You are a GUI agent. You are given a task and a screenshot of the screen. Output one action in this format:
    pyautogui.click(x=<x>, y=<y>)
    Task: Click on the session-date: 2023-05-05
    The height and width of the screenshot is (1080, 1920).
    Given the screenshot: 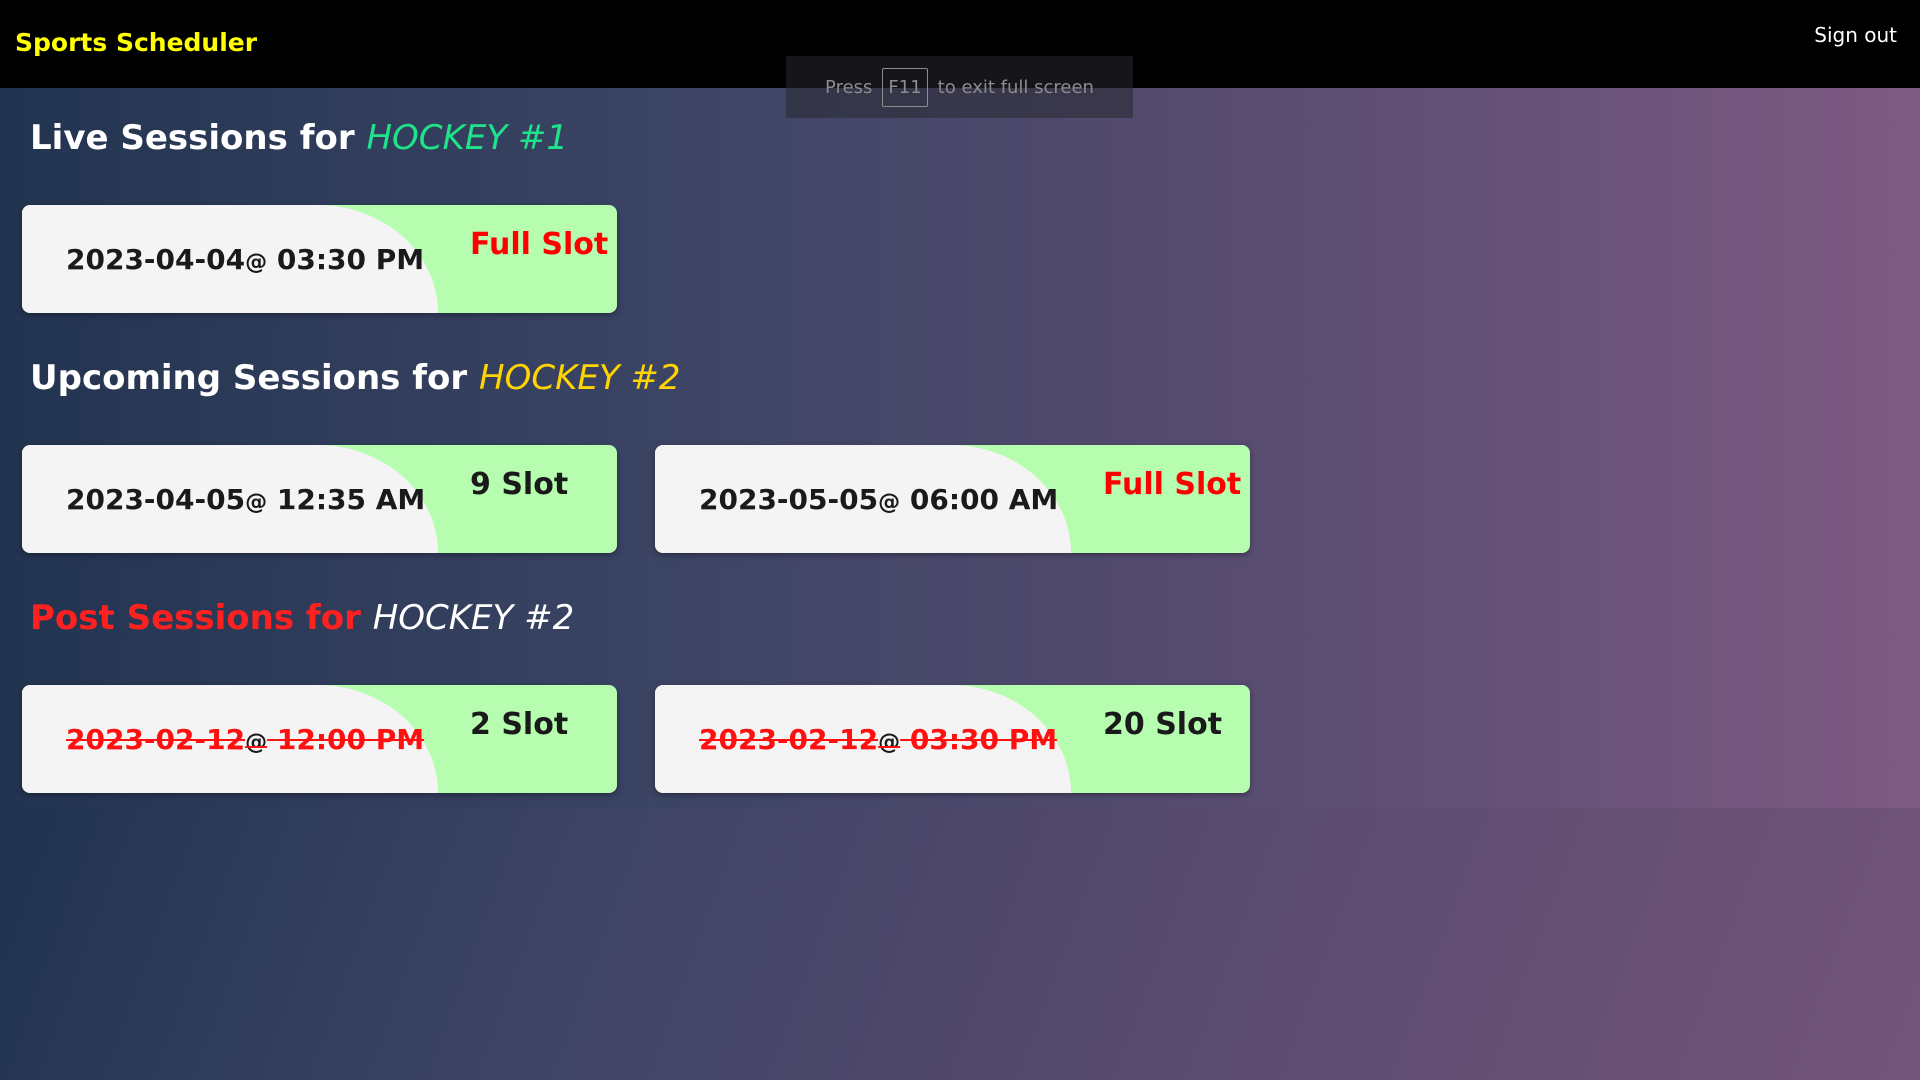 What is the action you would take?
    pyautogui.click(x=789, y=499)
    